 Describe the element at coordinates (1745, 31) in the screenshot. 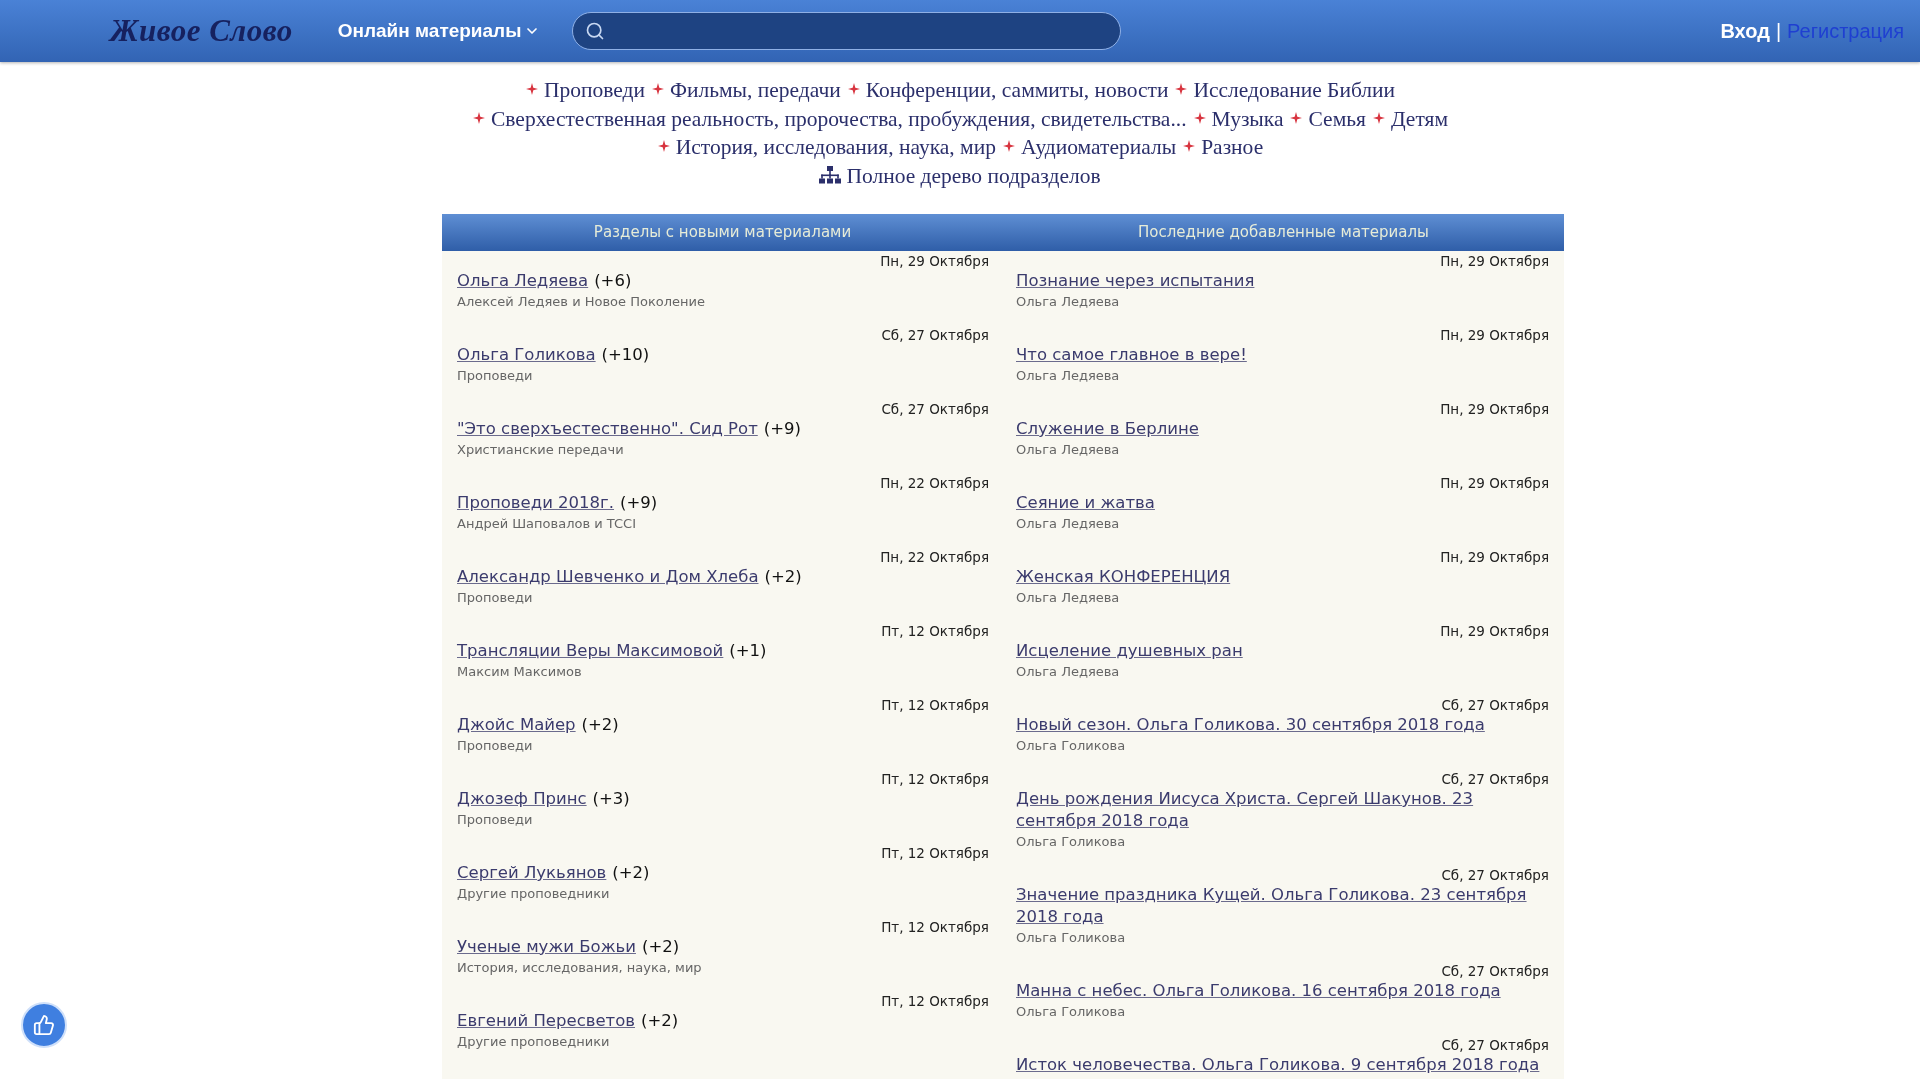

I see `login-link: Вход` at that location.